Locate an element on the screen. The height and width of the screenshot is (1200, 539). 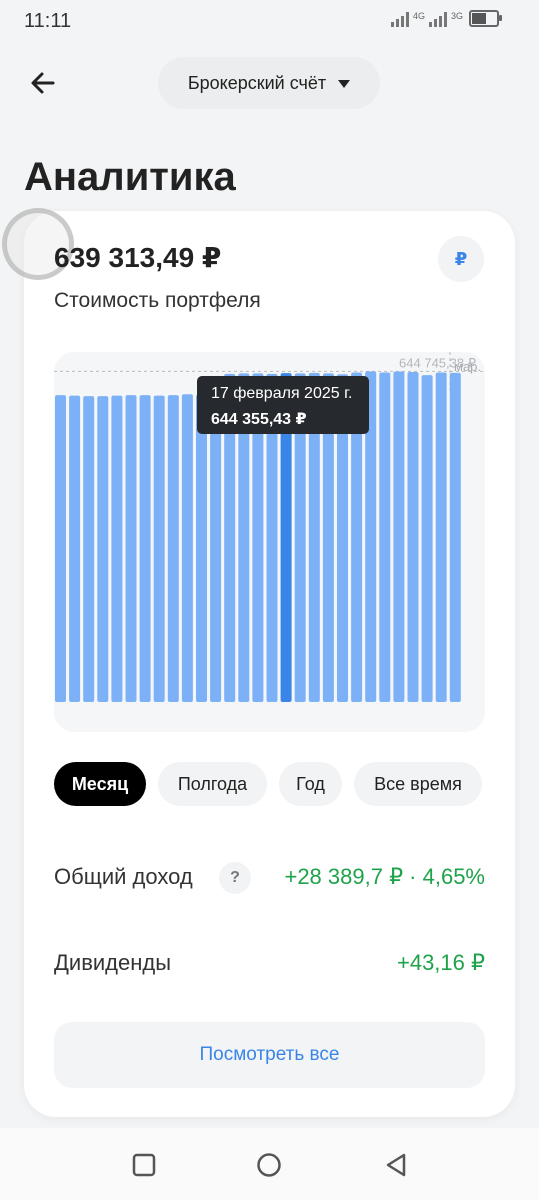
tab-month: Месяц is located at coordinates (100, 784).